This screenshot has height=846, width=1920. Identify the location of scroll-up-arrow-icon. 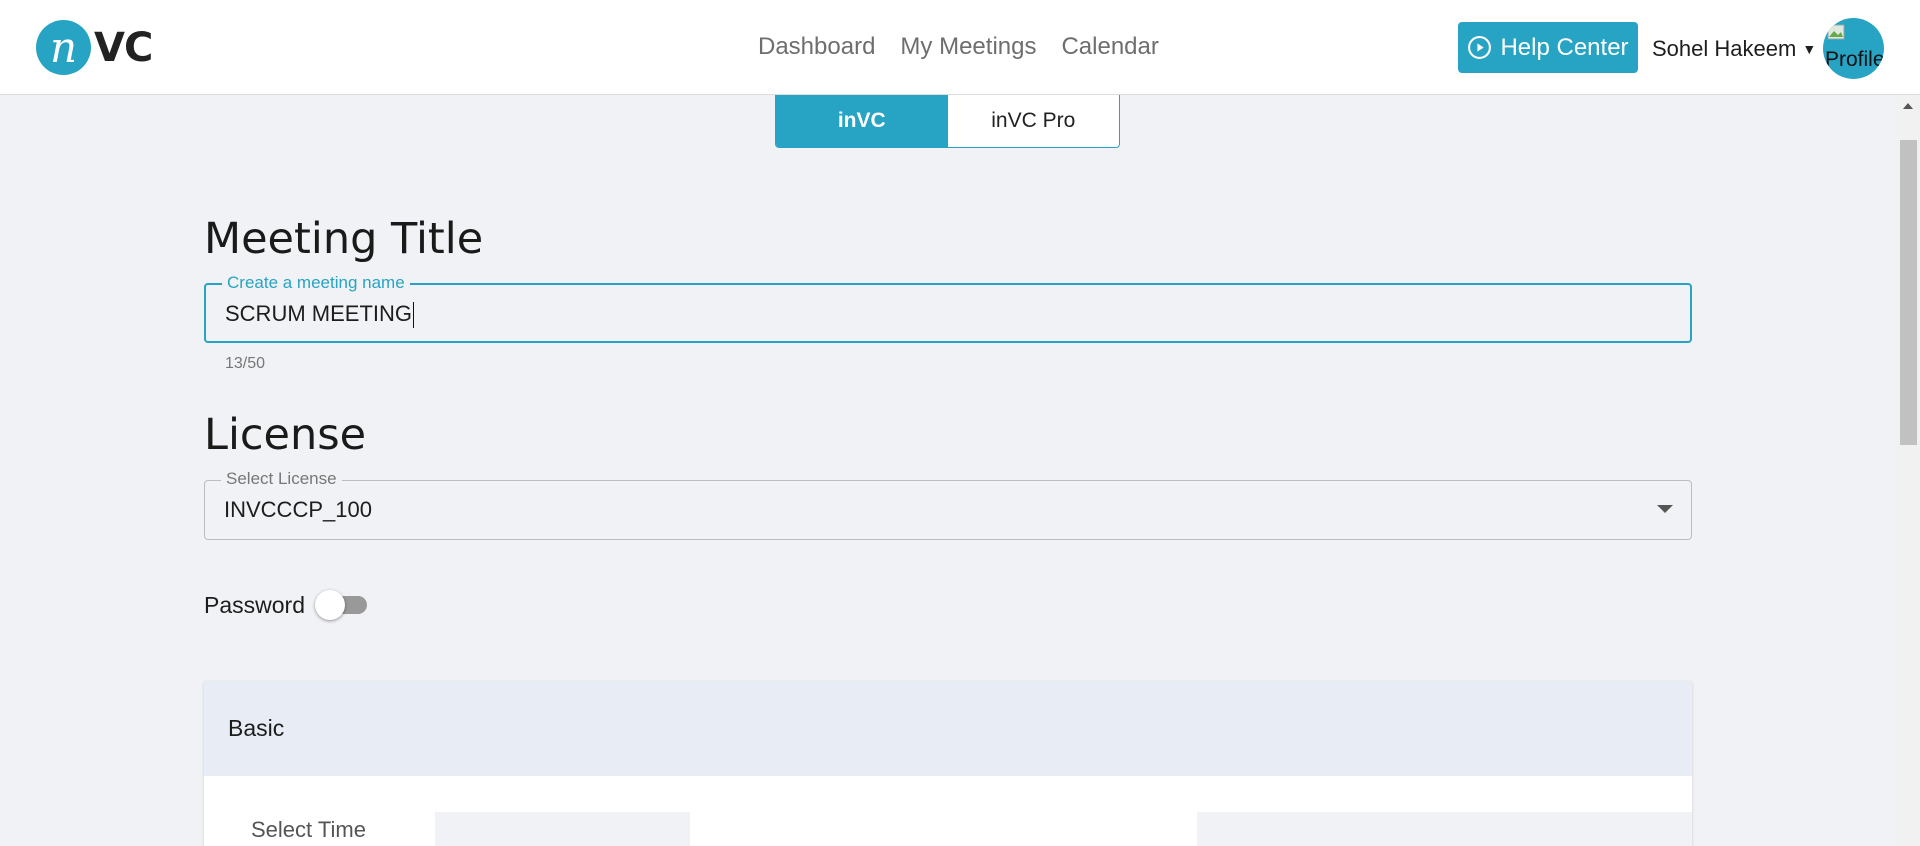
(1908, 106).